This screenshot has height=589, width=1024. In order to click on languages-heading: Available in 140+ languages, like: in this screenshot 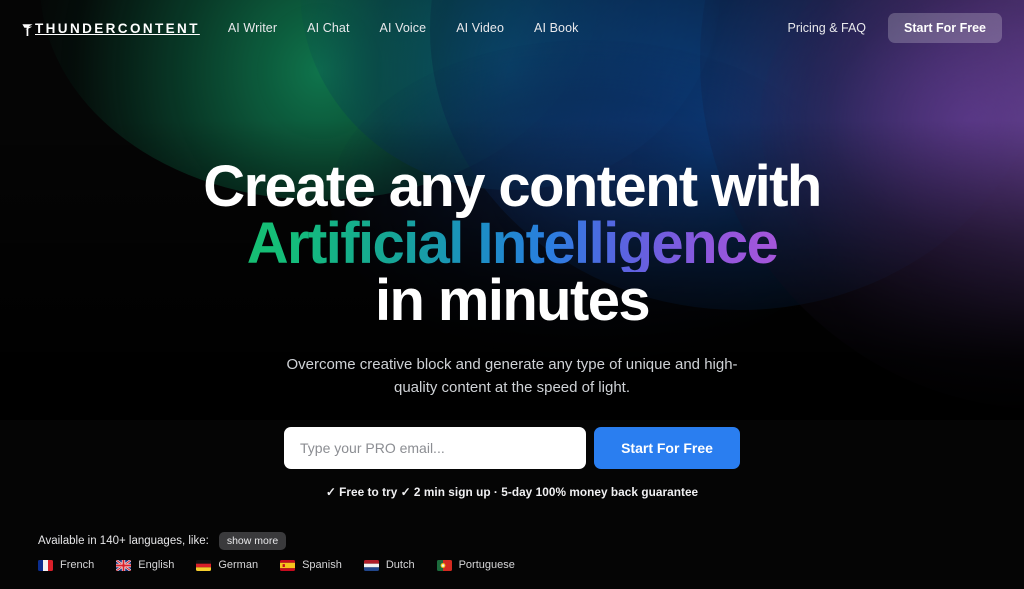, I will do `click(123, 541)`.